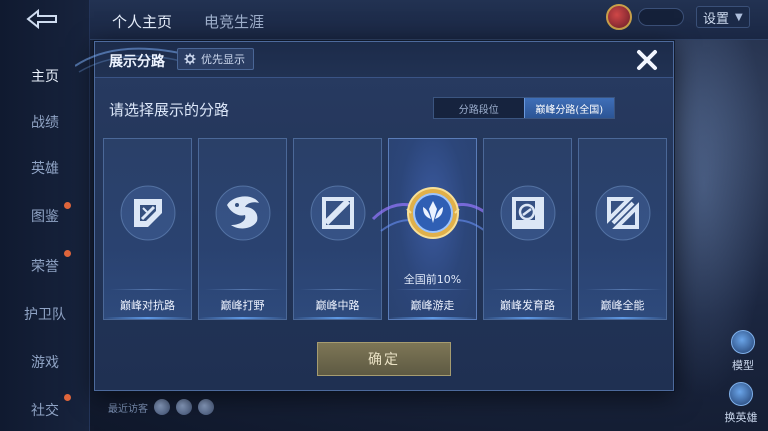 Image resolution: width=768 pixels, height=431 pixels. What do you see at coordinates (741, 394) in the screenshot?
I see `change-hero-icon` at bounding box center [741, 394].